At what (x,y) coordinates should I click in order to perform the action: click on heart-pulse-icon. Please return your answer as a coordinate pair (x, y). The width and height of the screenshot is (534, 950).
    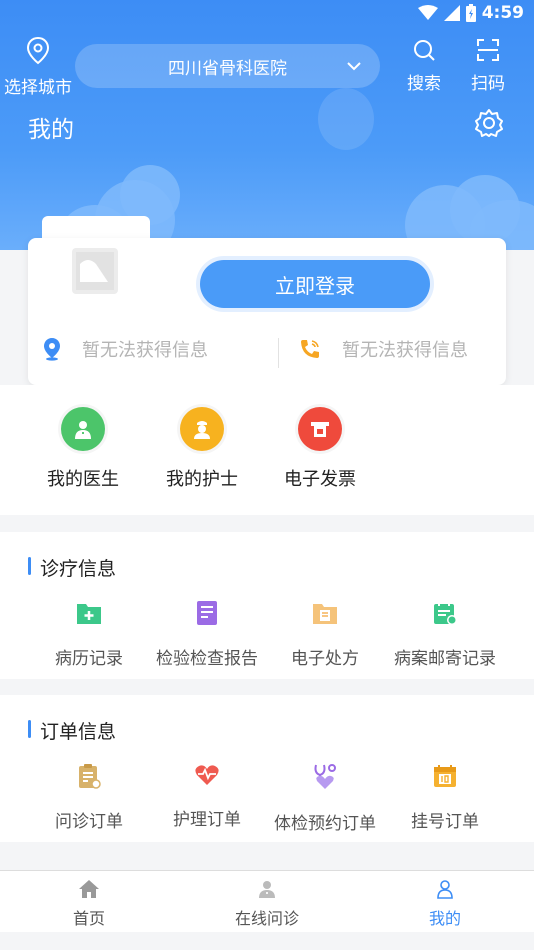
    Looking at the image, I should click on (207, 775).